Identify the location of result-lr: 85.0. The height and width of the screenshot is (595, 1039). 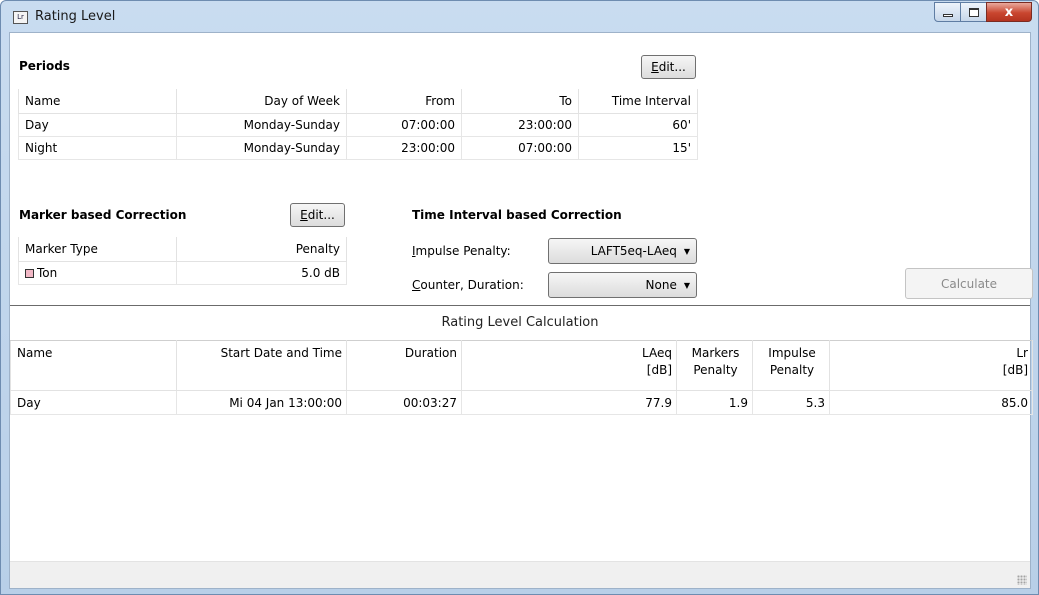
(931, 402).